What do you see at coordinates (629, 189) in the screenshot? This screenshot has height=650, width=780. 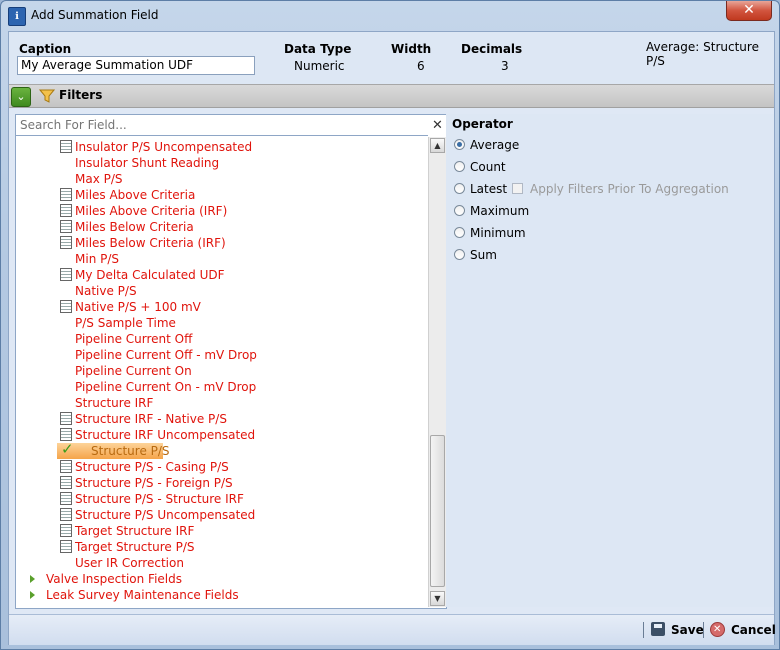 I see `apply-filters-label: Apply Filters Prior To Aggregation` at bounding box center [629, 189].